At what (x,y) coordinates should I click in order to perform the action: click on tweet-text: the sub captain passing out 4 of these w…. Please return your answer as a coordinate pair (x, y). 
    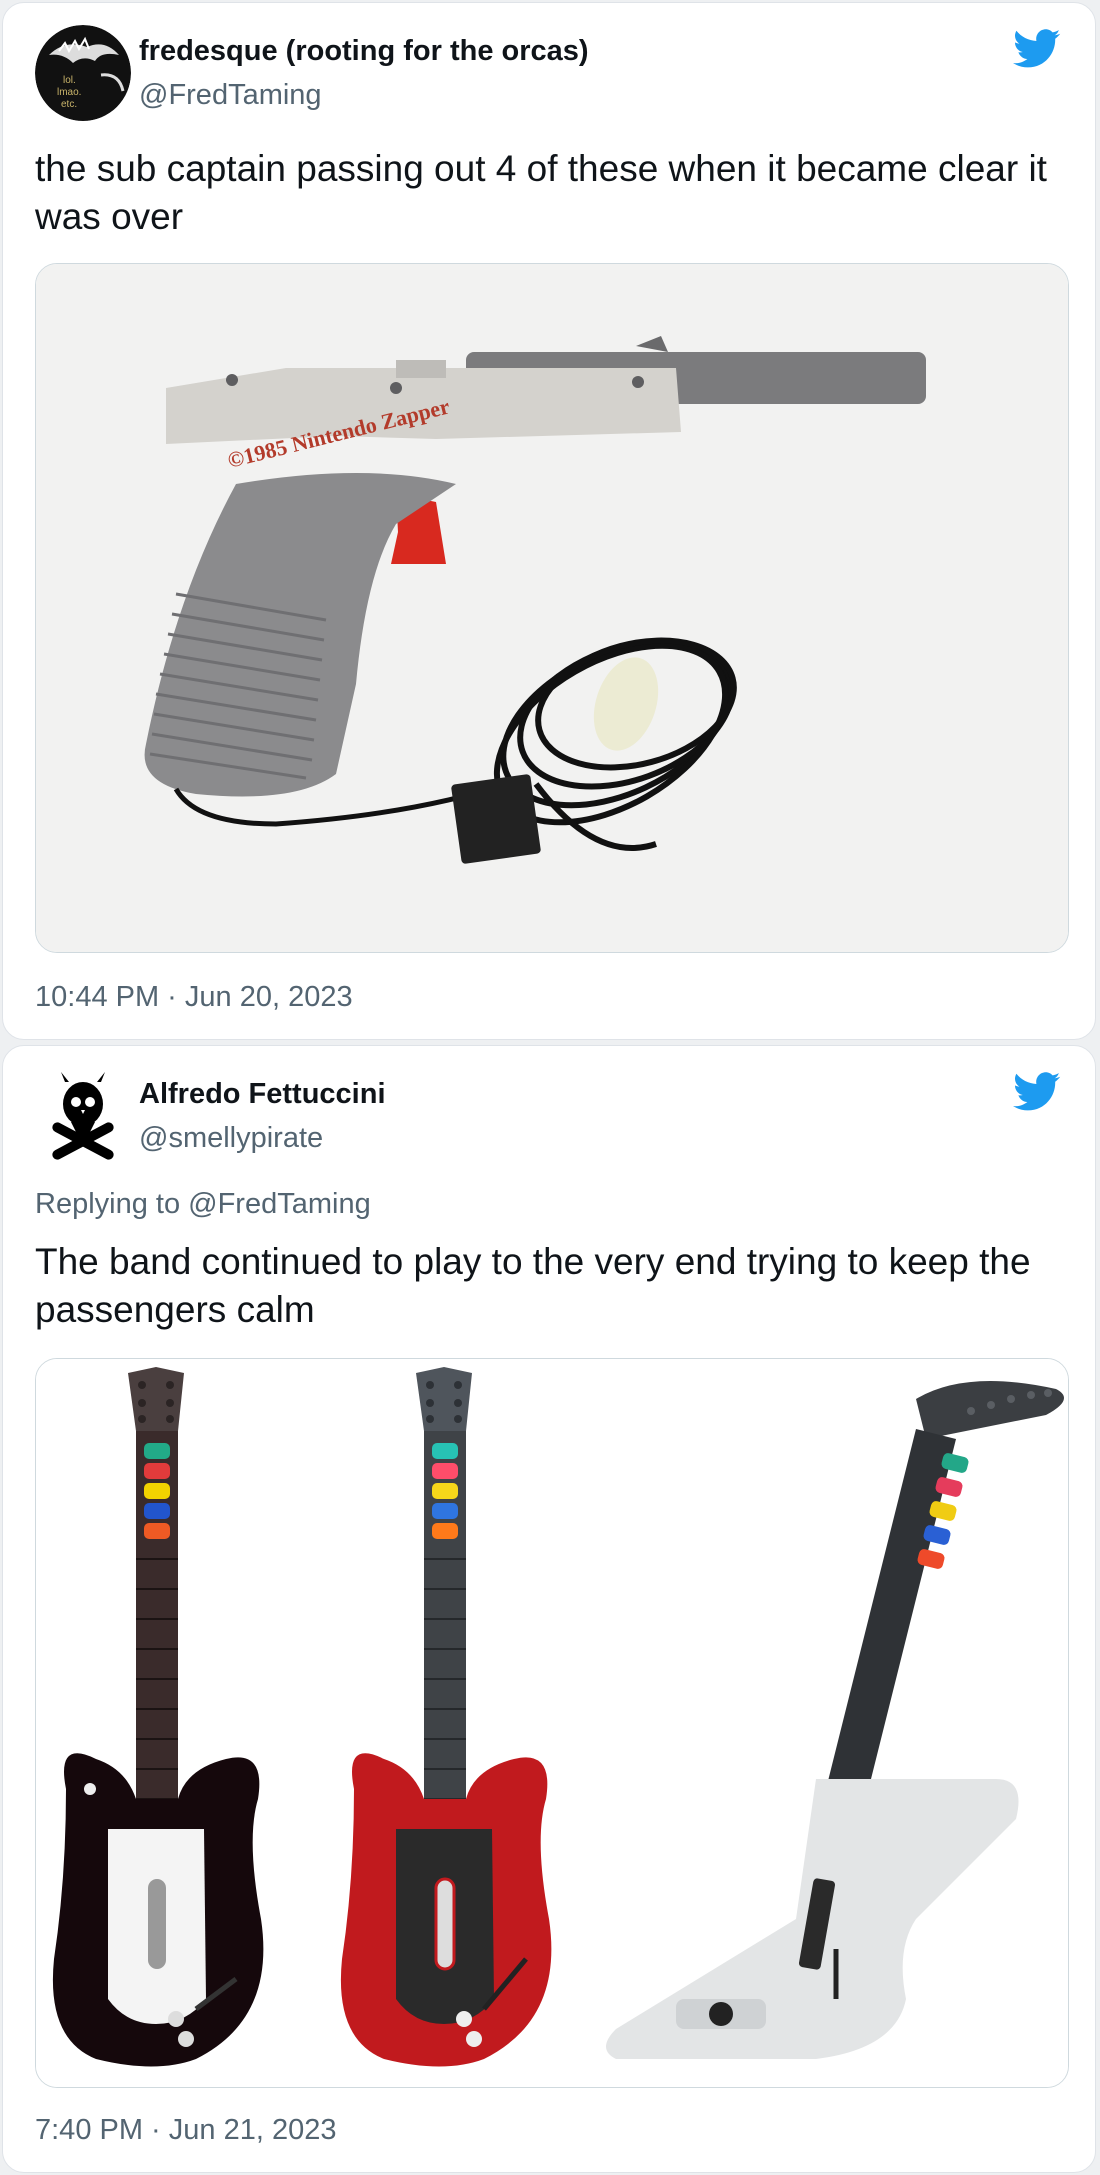
    Looking at the image, I should click on (541, 192).